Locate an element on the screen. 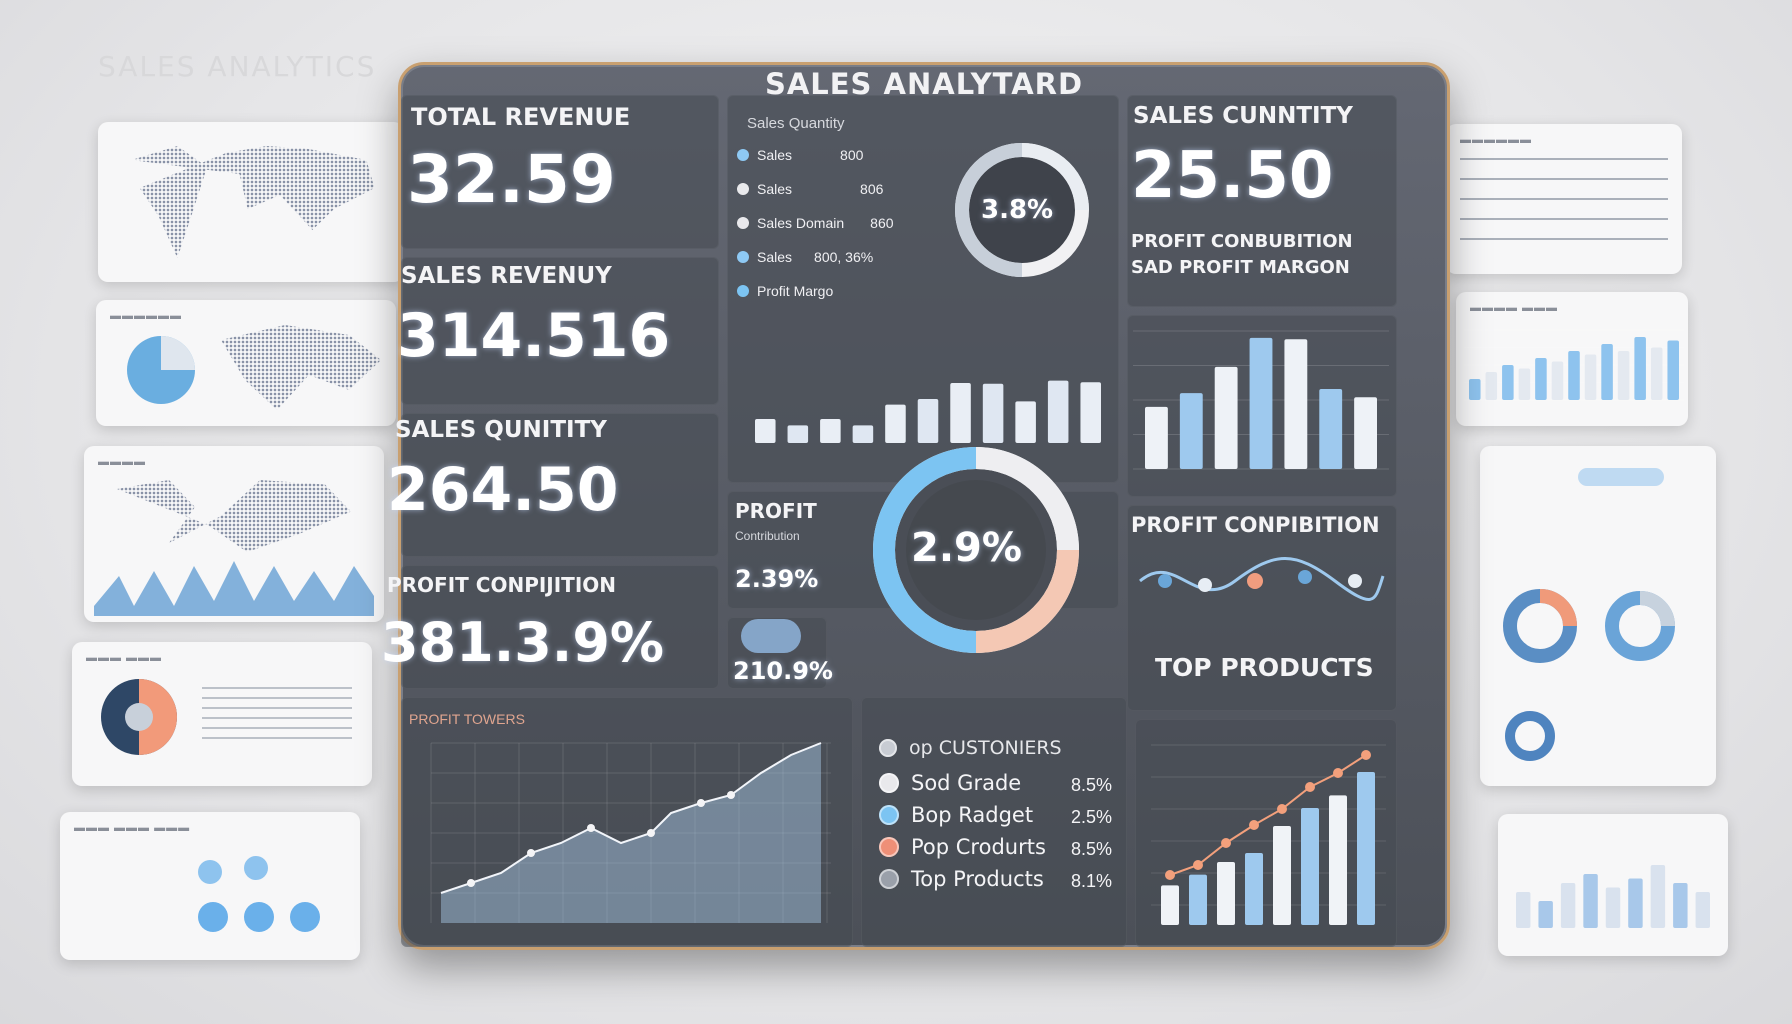  legend-row: Sales 800, 36% is located at coordinates (805, 257).